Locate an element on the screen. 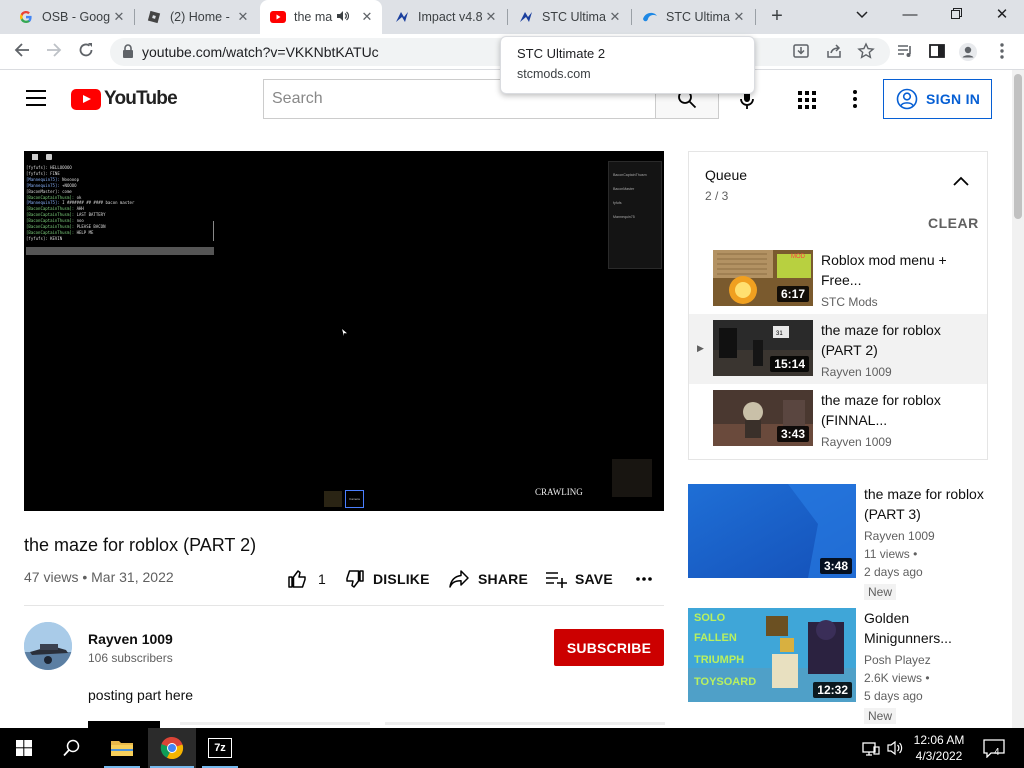 Image resolution: width=1024 pixels, height=768 pixels. forward-button is located at coordinates (54, 52).